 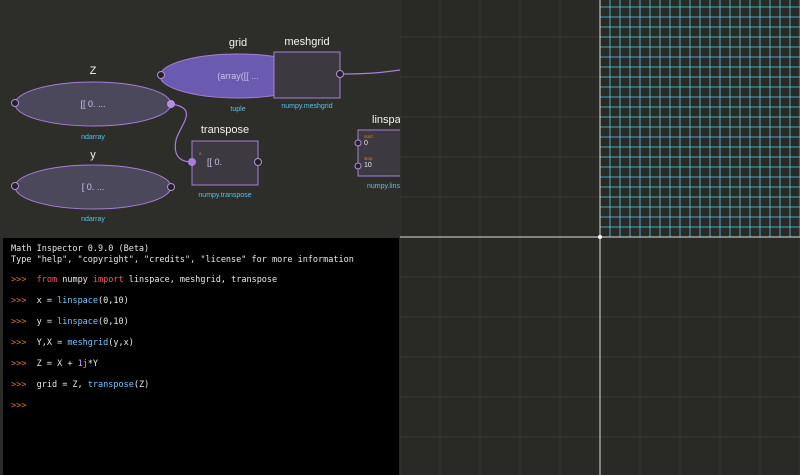 I want to click on function-name: meshgrid, so click(x=88, y=343).